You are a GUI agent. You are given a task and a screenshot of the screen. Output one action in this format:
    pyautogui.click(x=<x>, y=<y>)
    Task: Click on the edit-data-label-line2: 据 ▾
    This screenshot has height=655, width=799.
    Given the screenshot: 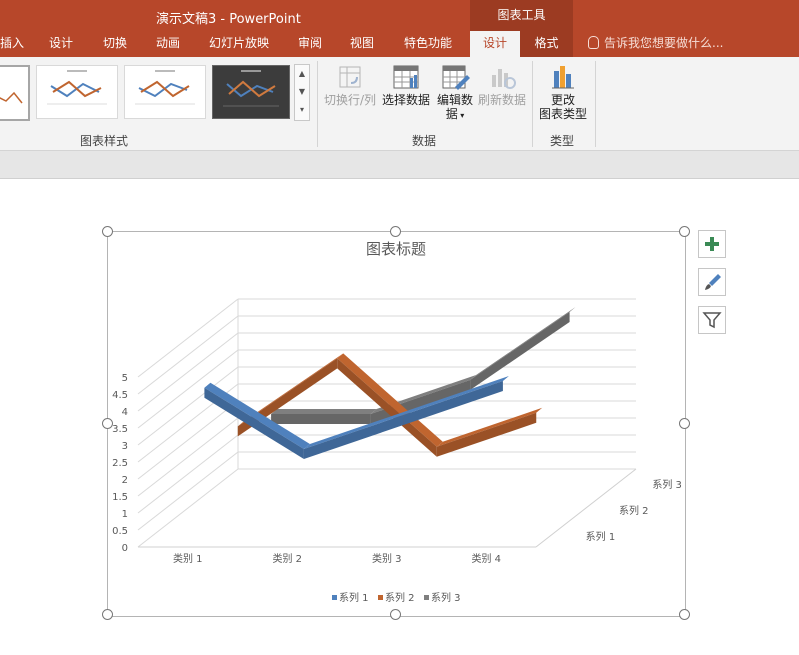 What is the action you would take?
    pyautogui.click(x=455, y=115)
    